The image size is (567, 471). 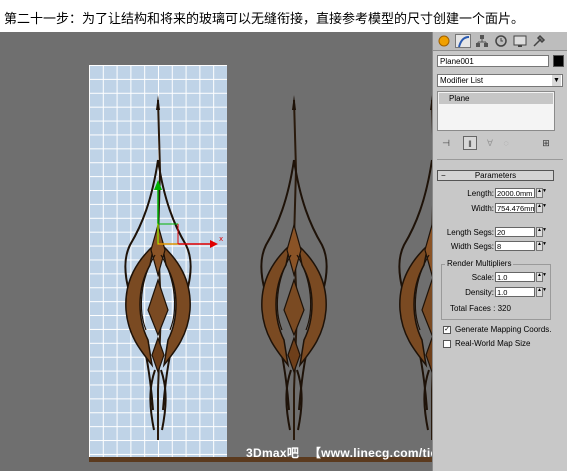 What do you see at coordinates (546, 143) in the screenshot?
I see `configure-sets-icon: ⊞` at bounding box center [546, 143].